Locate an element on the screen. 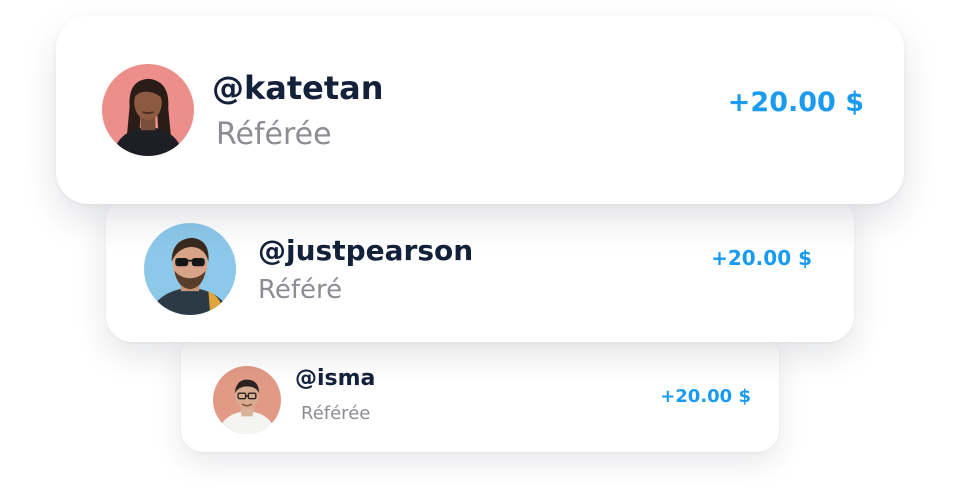 This screenshot has width=960, height=496. referral-handle: @isma is located at coordinates (335, 378).